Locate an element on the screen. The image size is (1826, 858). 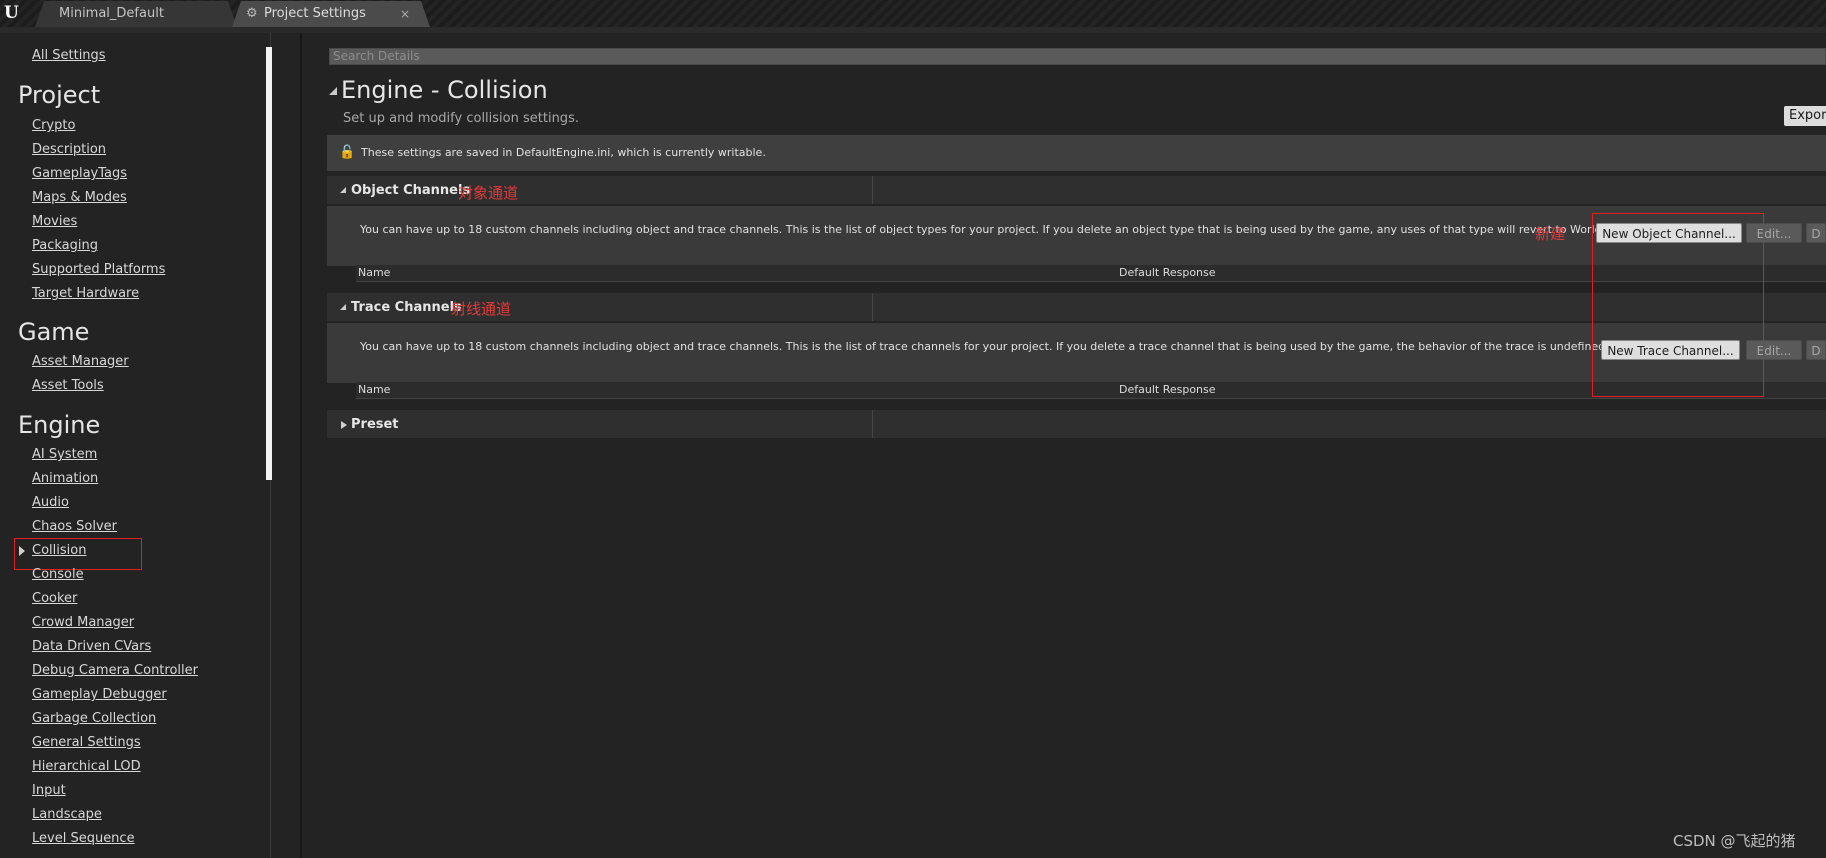
unreal-logo-icon: U is located at coordinates (13, 13).